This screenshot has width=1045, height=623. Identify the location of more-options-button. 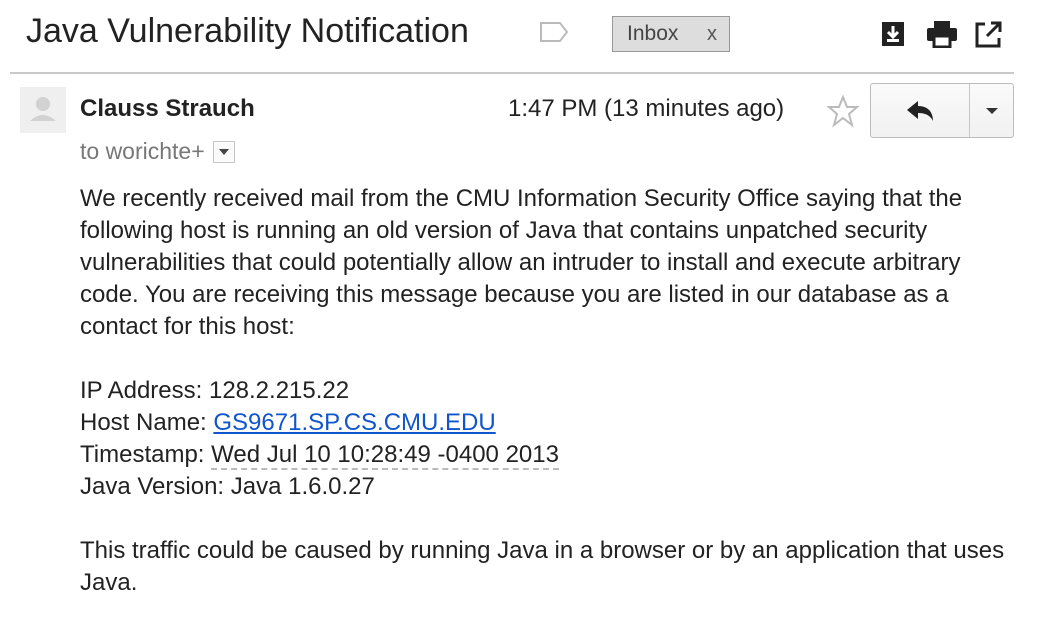
(991, 110).